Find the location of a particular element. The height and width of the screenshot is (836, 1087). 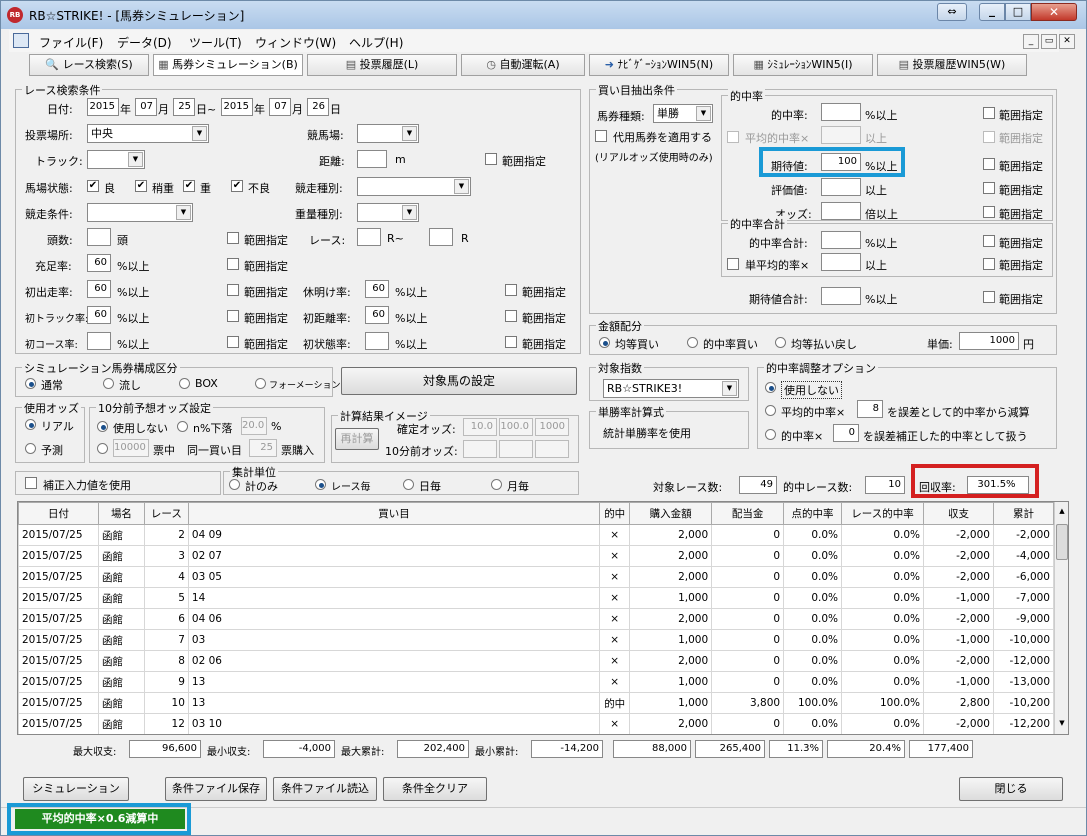

save-conditions-button: 条件ファイル保存 is located at coordinates (216, 789).